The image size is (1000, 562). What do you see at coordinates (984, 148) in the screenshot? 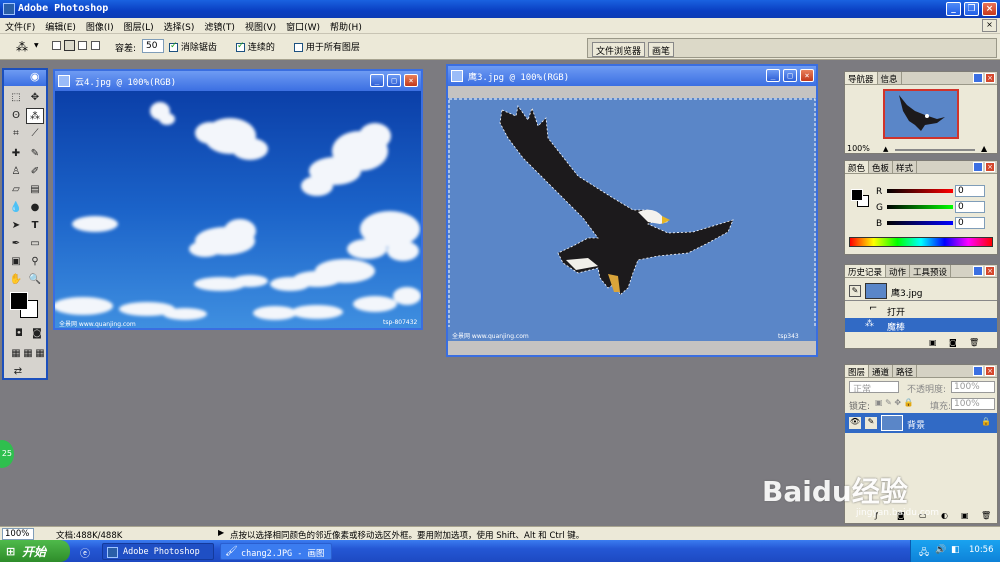
I see `zoom-in-icon: ▲` at bounding box center [984, 148].